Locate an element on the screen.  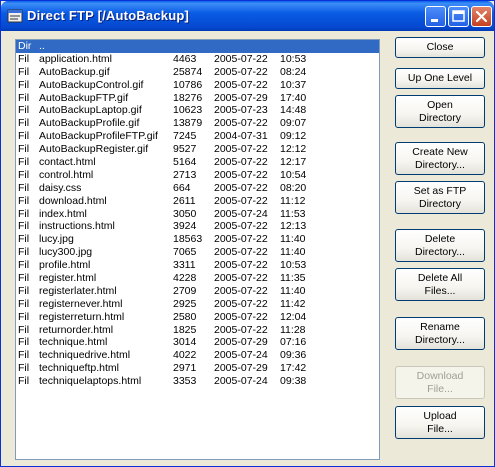
list-item: Fil lucy.jpg 18563 2005-07-22 11:40 is located at coordinates (197, 239).